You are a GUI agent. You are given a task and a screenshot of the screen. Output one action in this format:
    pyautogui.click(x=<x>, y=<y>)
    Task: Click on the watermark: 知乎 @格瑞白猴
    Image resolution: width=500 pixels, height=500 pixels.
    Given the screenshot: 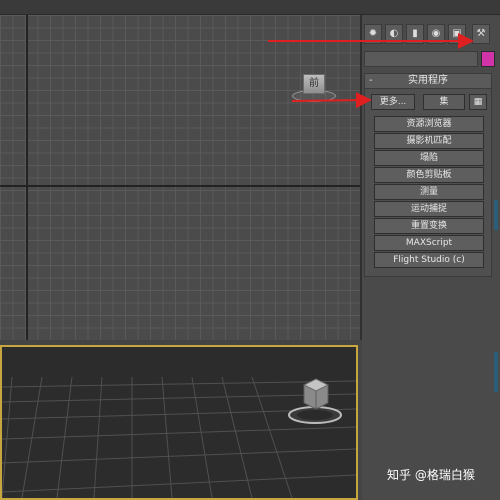 What is the action you would take?
    pyautogui.click(x=431, y=475)
    